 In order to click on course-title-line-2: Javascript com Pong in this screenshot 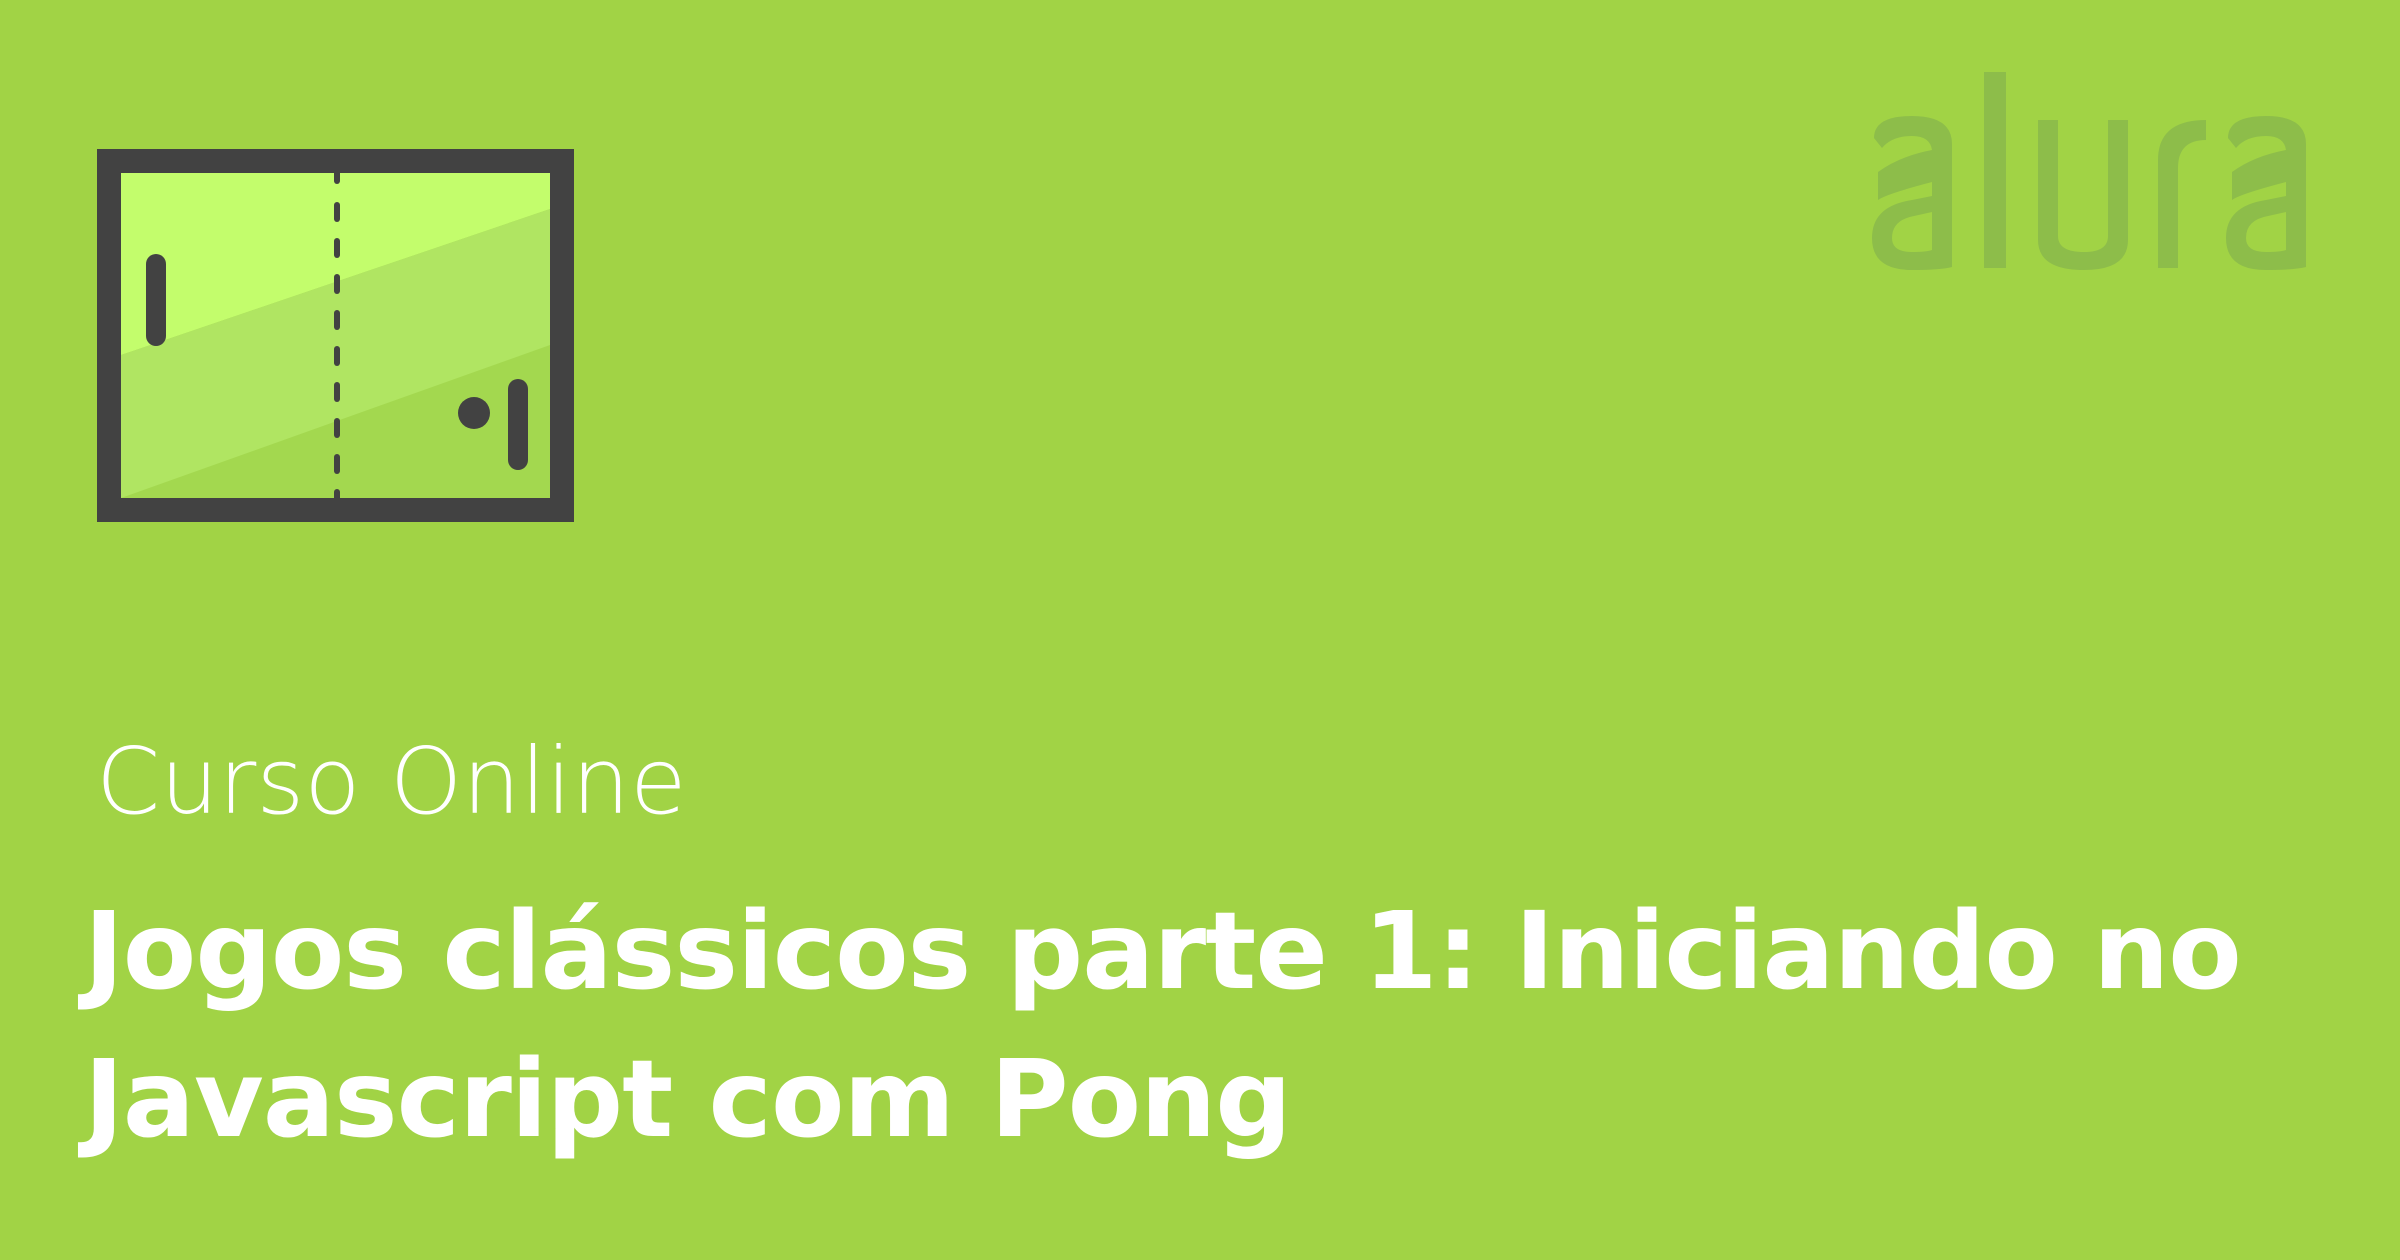, I will do `click(688, 1100)`.